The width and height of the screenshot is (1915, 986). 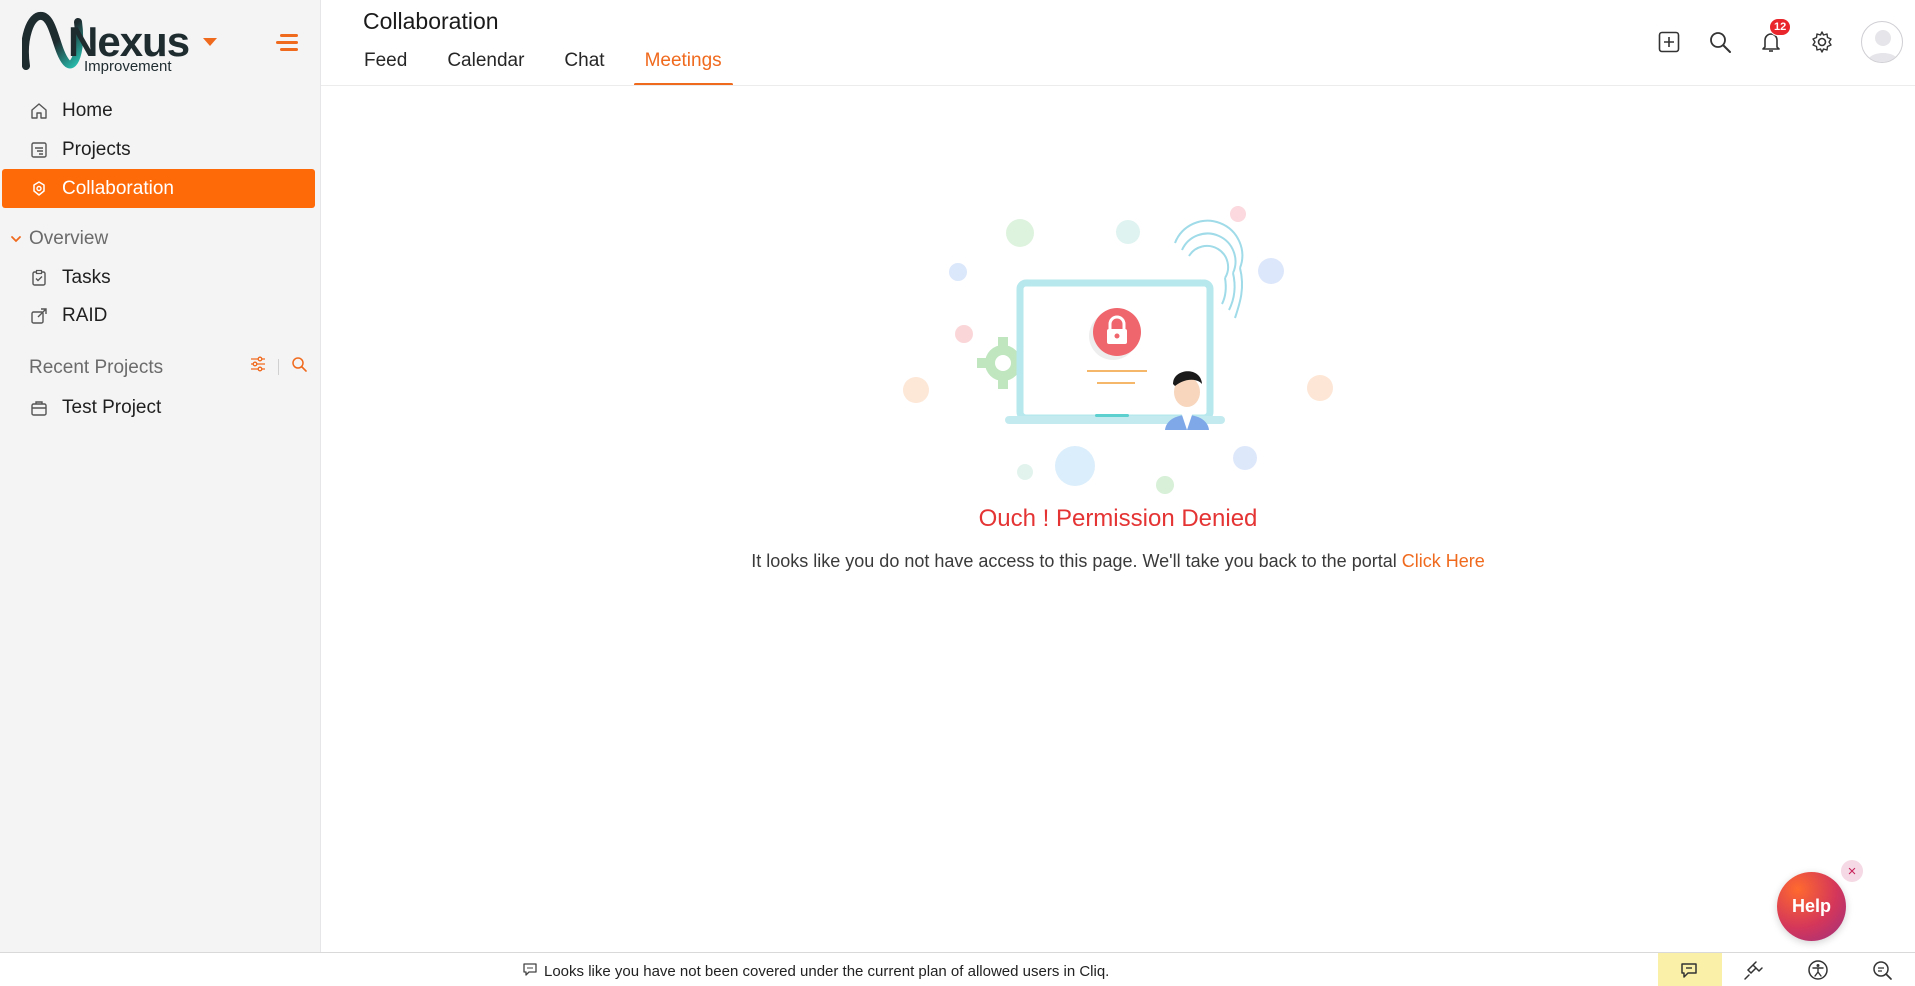 I want to click on brand-logo: Nexus Improvement, so click(x=106, y=44).